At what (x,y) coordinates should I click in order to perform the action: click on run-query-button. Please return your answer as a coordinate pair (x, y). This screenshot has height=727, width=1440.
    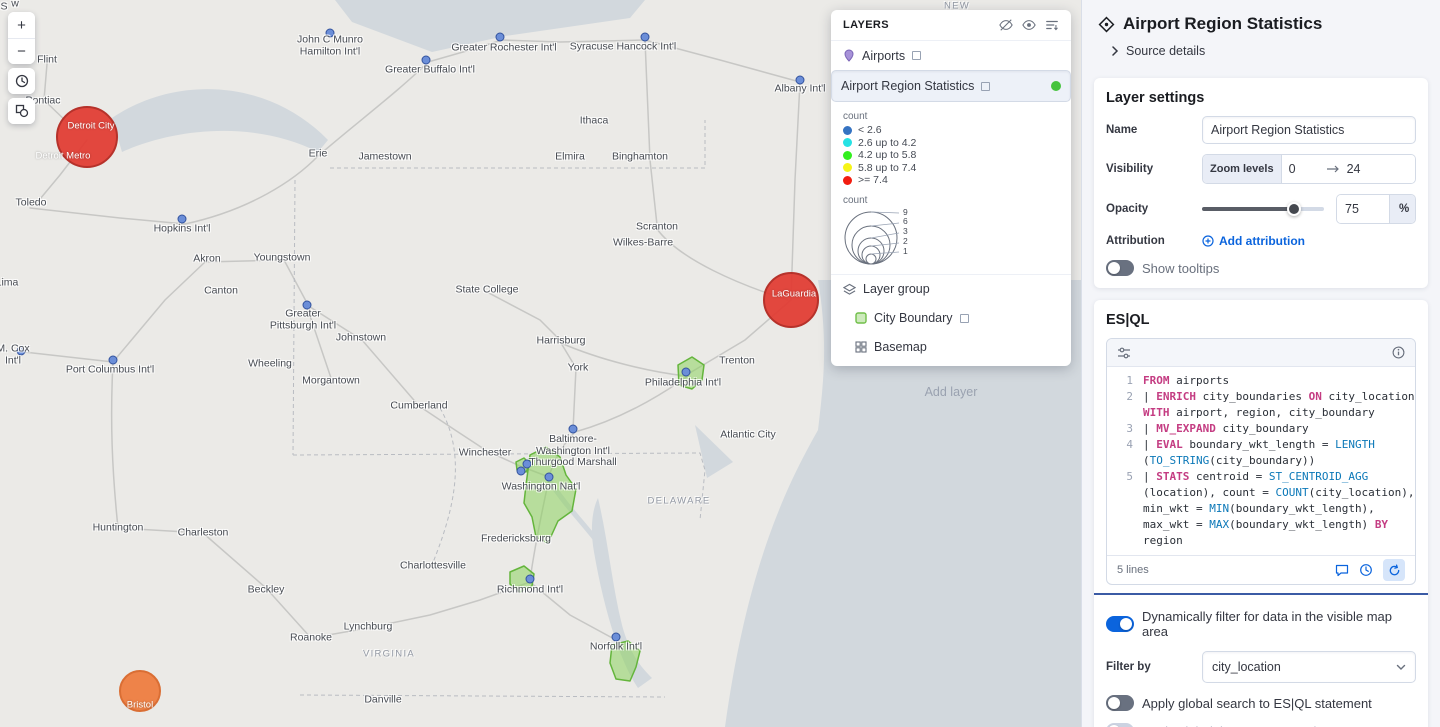
    Looking at the image, I should click on (1394, 570).